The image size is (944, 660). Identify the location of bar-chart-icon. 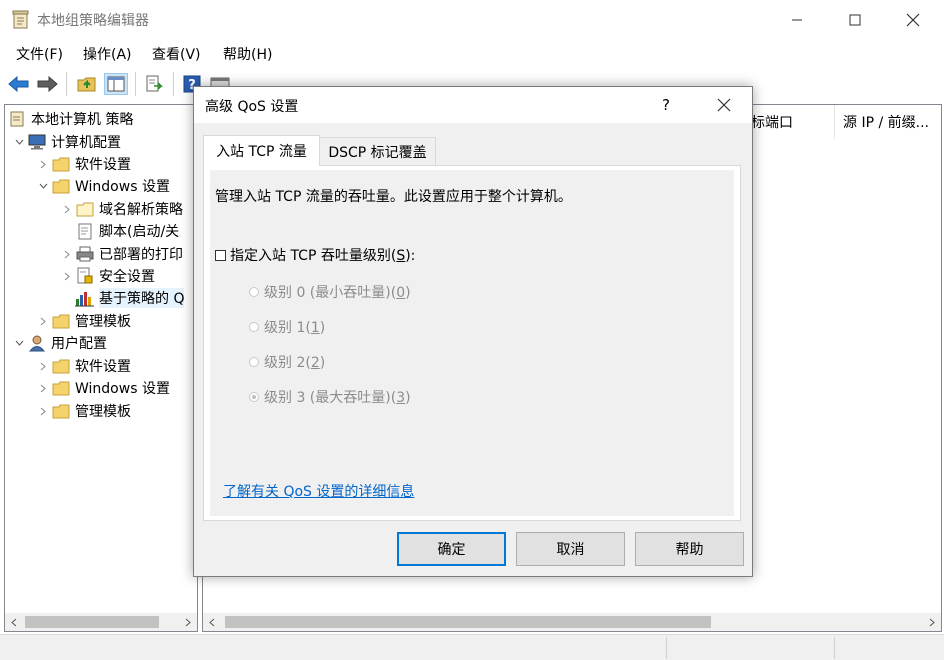
(85, 298).